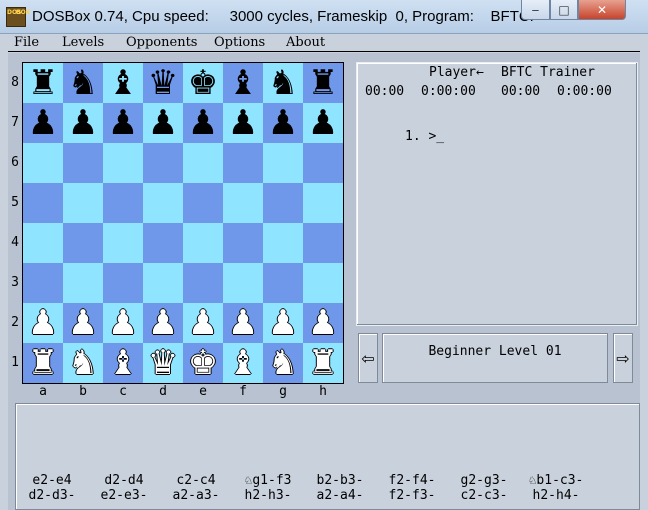 Image resolution: width=648 pixels, height=510 pixels. Describe the element at coordinates (340, 480) in the screenshot. I see `candidate-move: b2-b3-` at that location.